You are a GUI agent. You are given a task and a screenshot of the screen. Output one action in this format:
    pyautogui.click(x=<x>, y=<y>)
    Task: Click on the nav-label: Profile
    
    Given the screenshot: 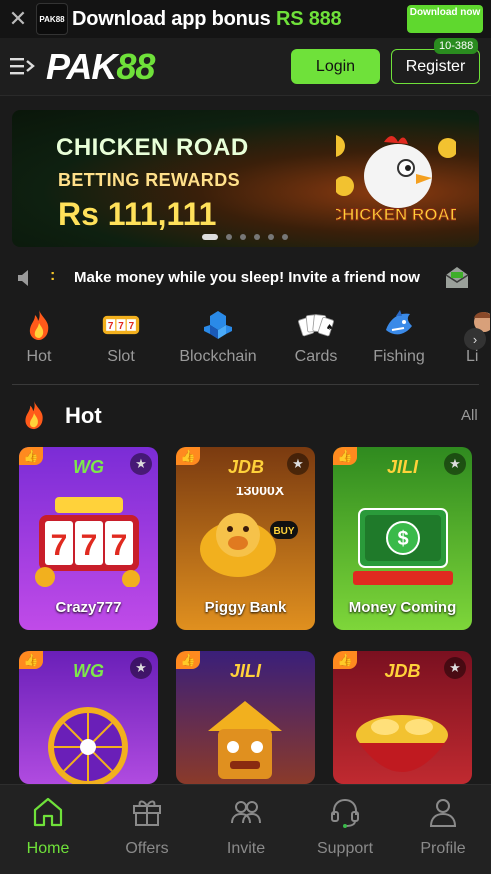 What is the action you would take?
    pyautogui.click(x=443, y=848)
    